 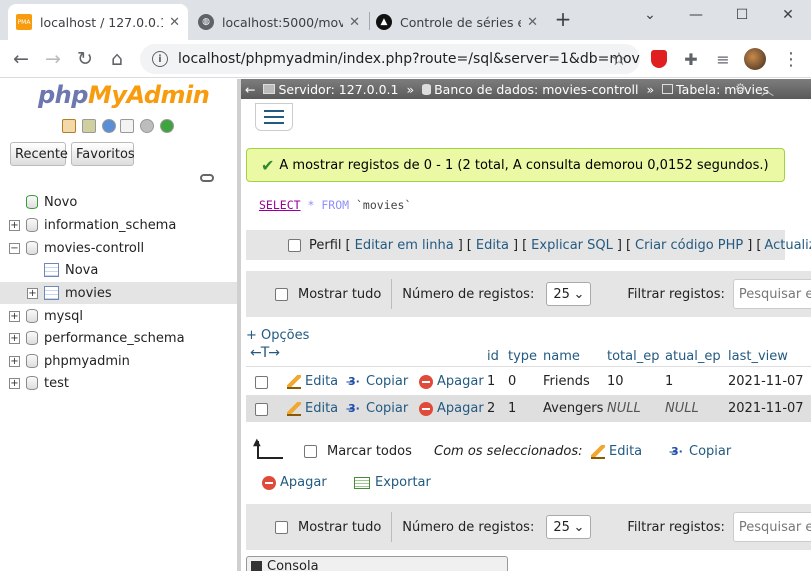 What do you see at coordinates (118, 361) in the screenshot?
I see `tree-item-phpmyadmin: + phpmyadmin` at bounding box center [118, 361].